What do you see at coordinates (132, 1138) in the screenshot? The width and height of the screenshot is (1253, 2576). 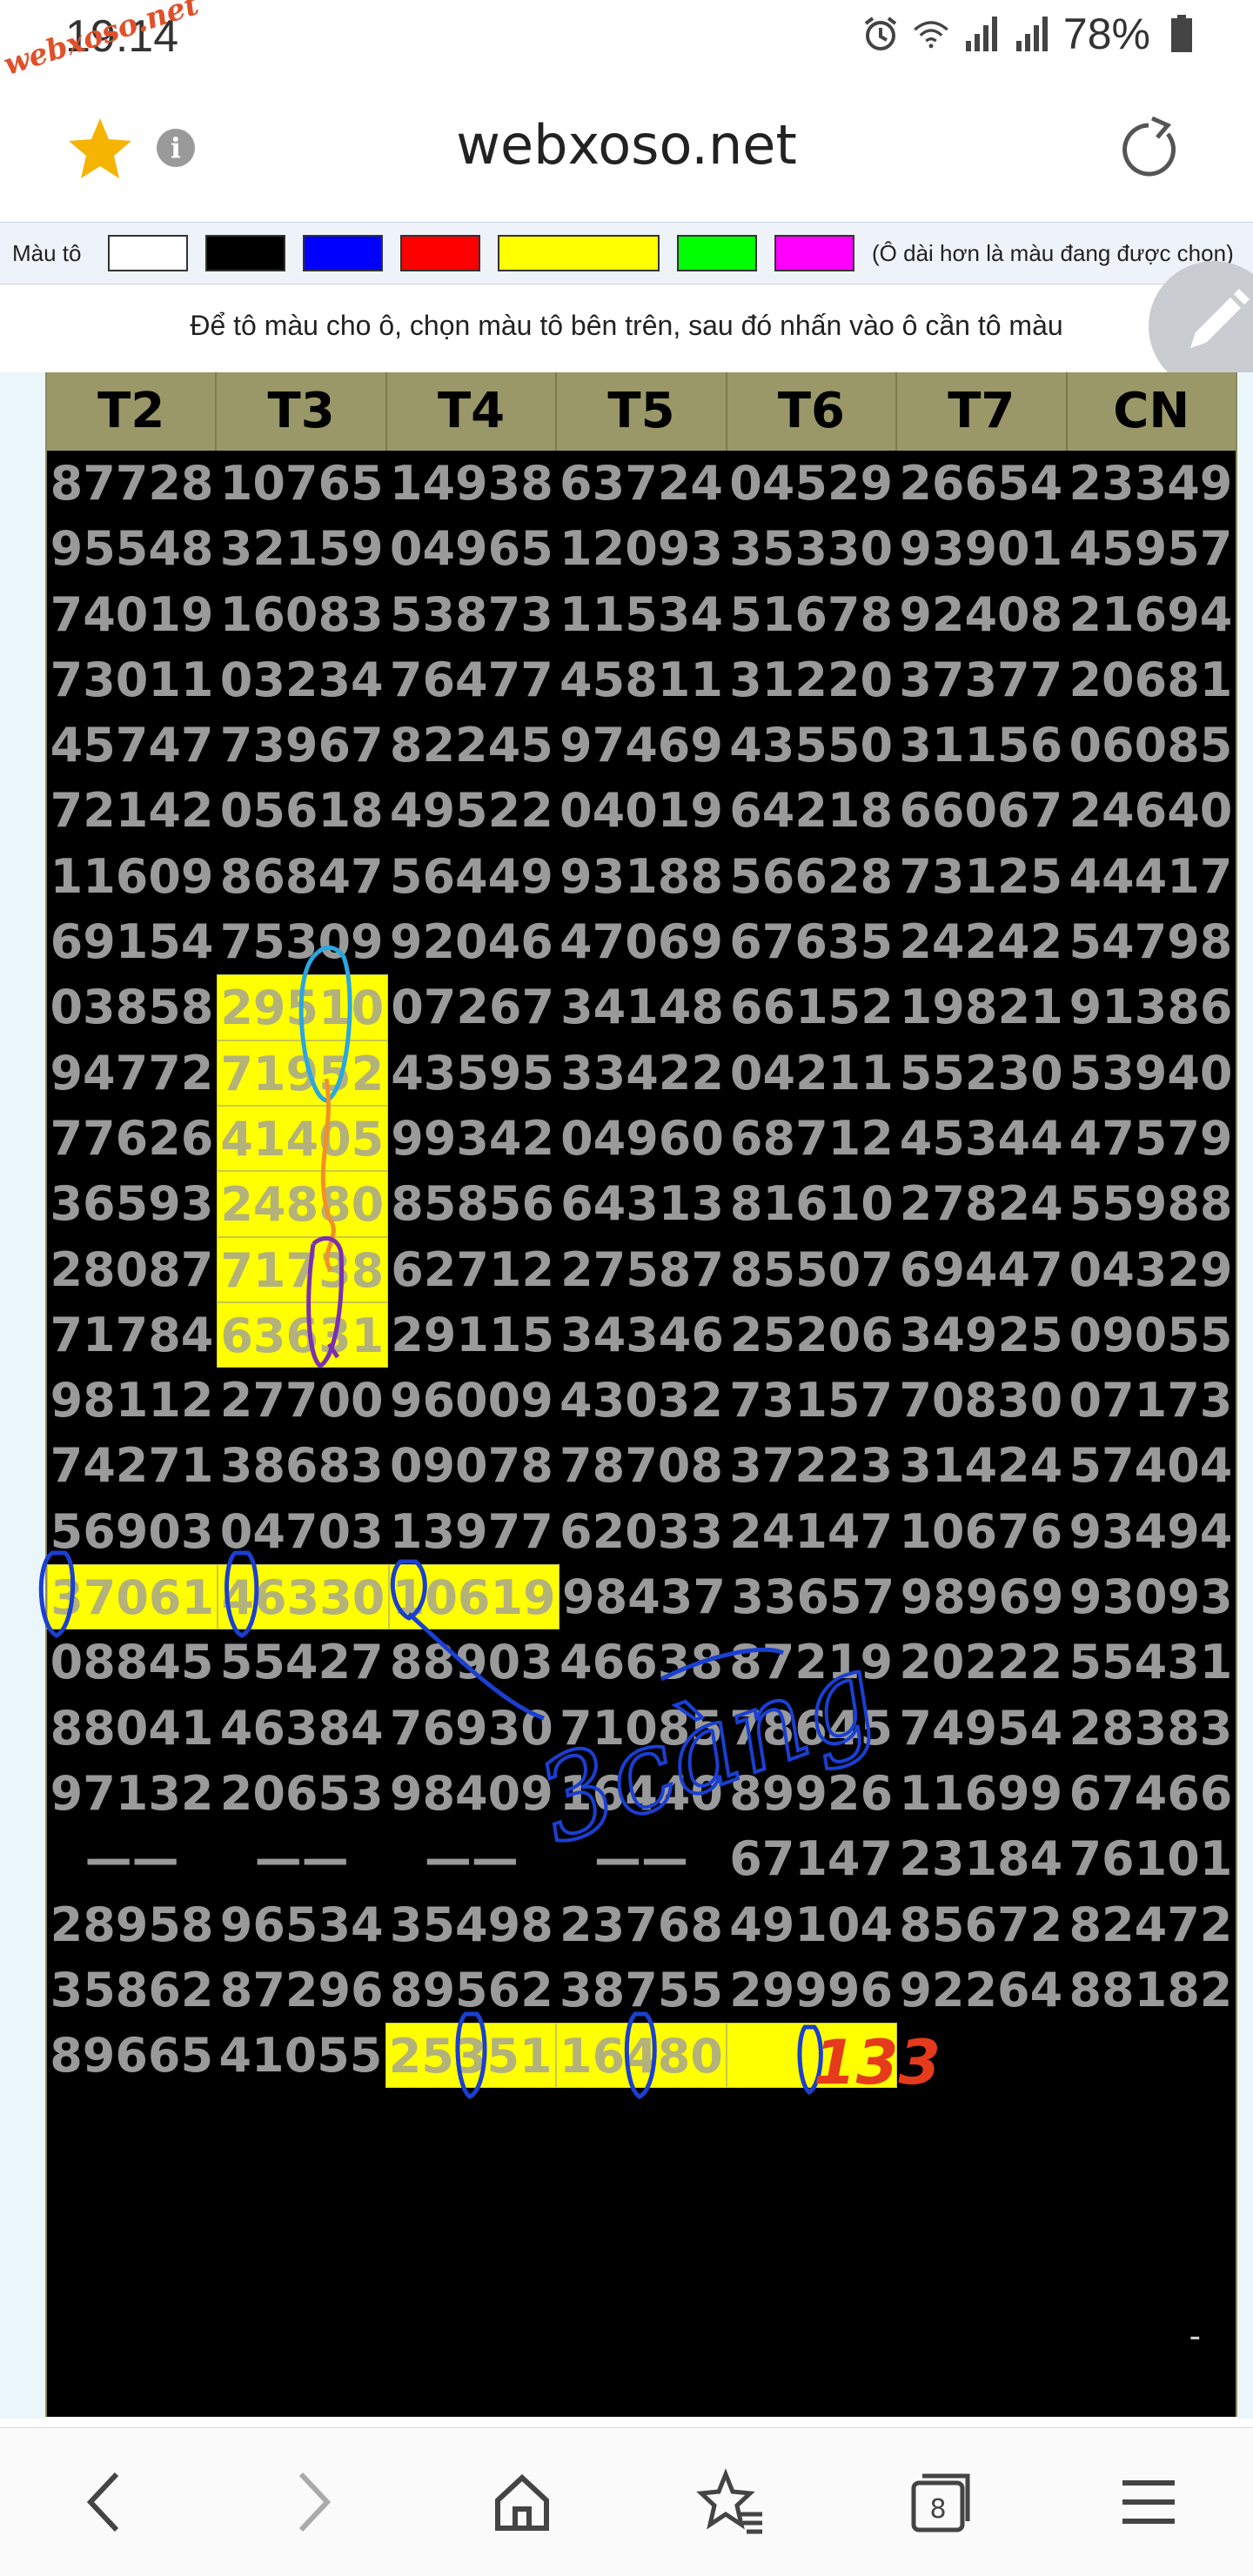 I see `number-cell: 77626` at bounding box center [132, 1138].